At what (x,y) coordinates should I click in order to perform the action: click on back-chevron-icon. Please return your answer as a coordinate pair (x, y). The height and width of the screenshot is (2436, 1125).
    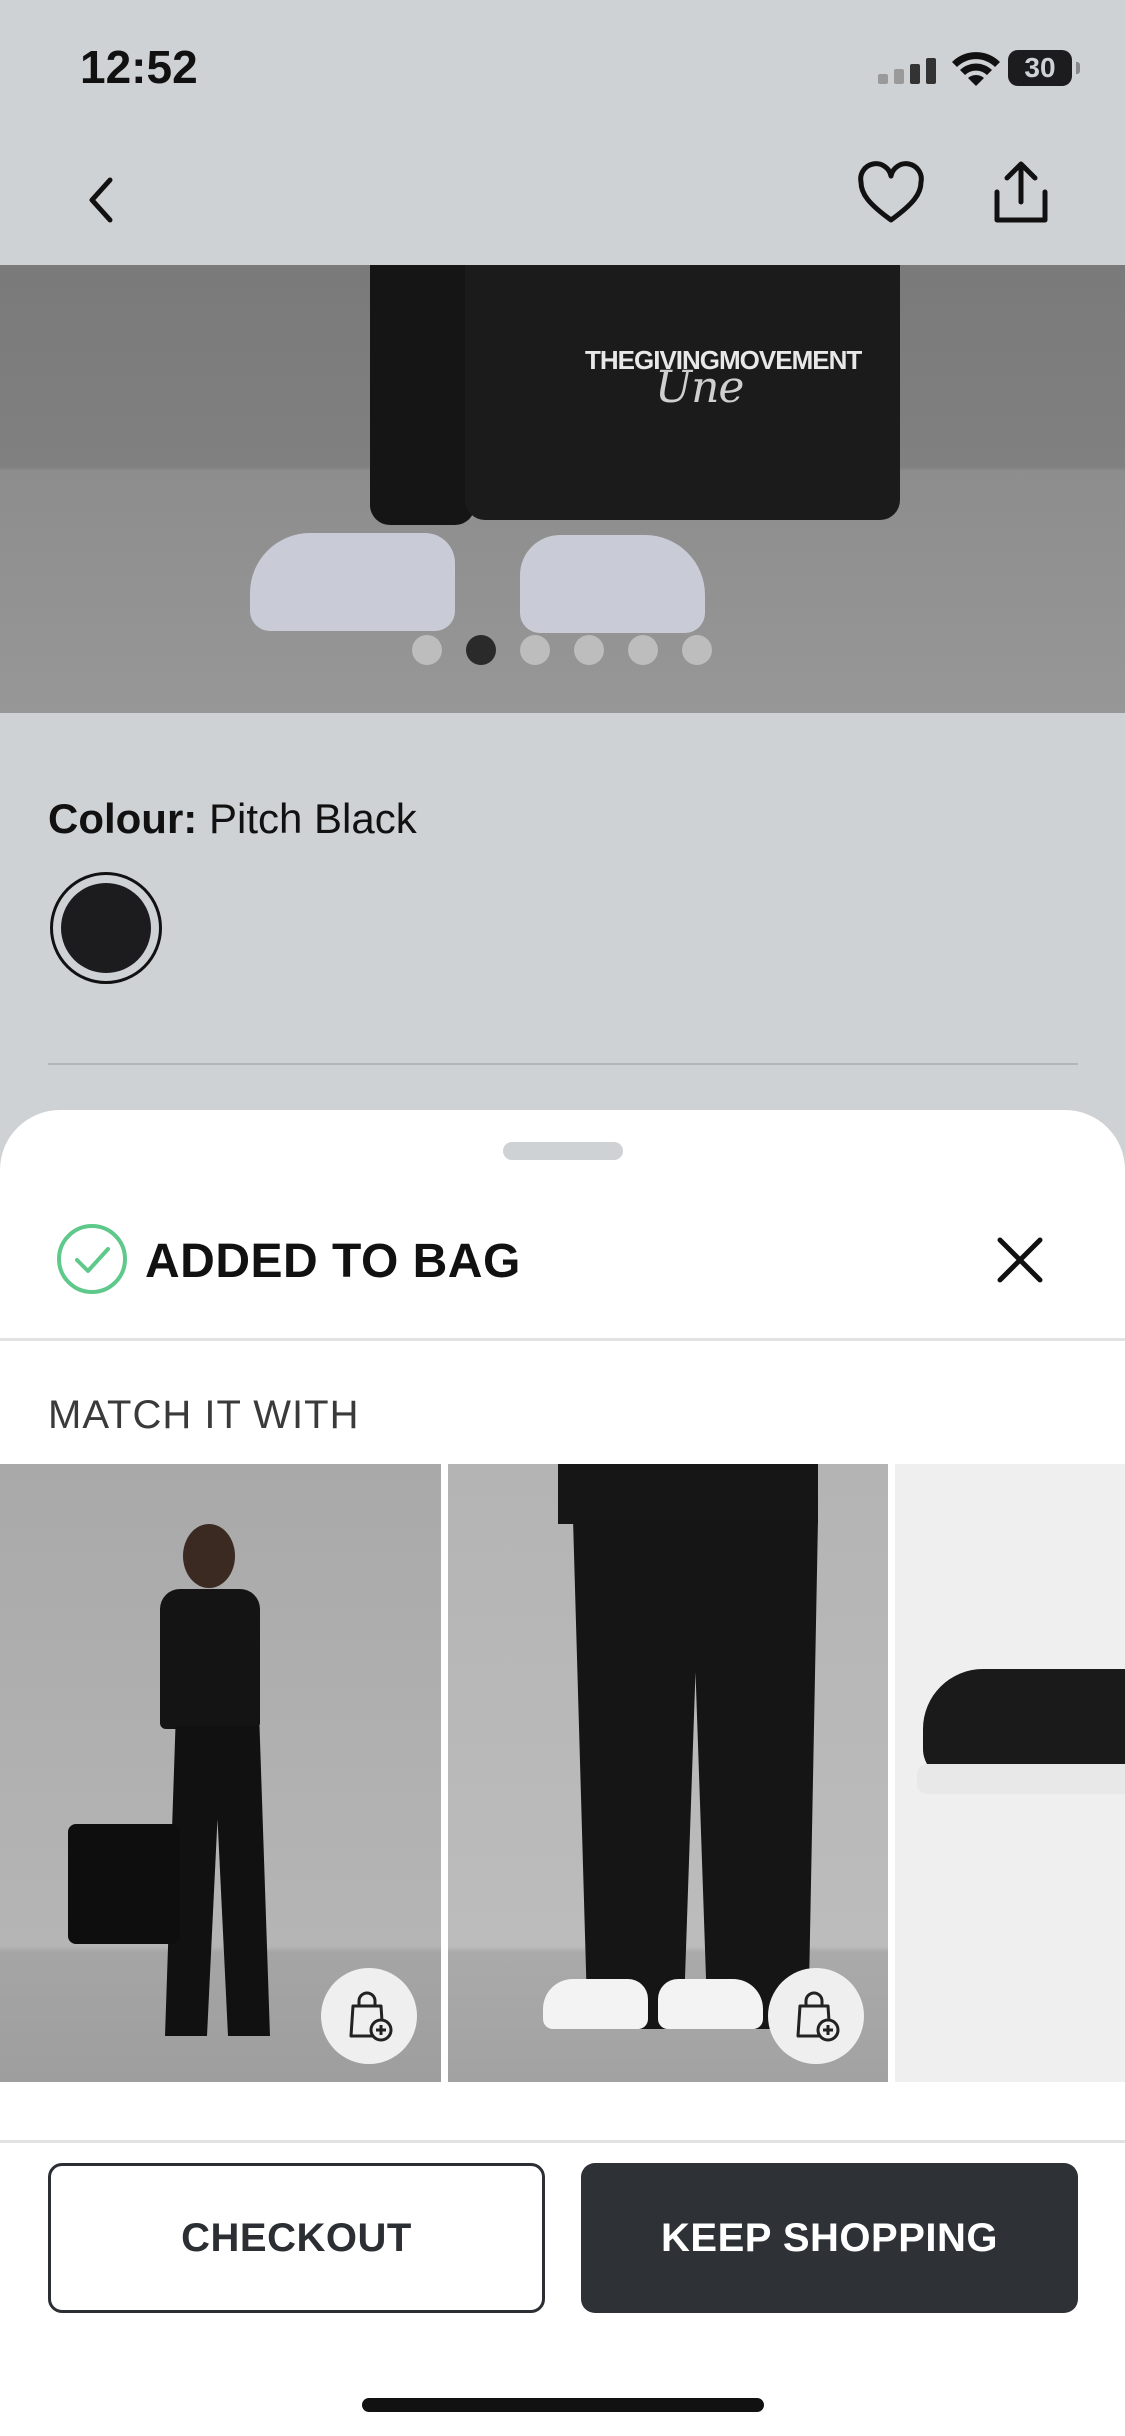
    Looking at the image, I should click on (102, 200).